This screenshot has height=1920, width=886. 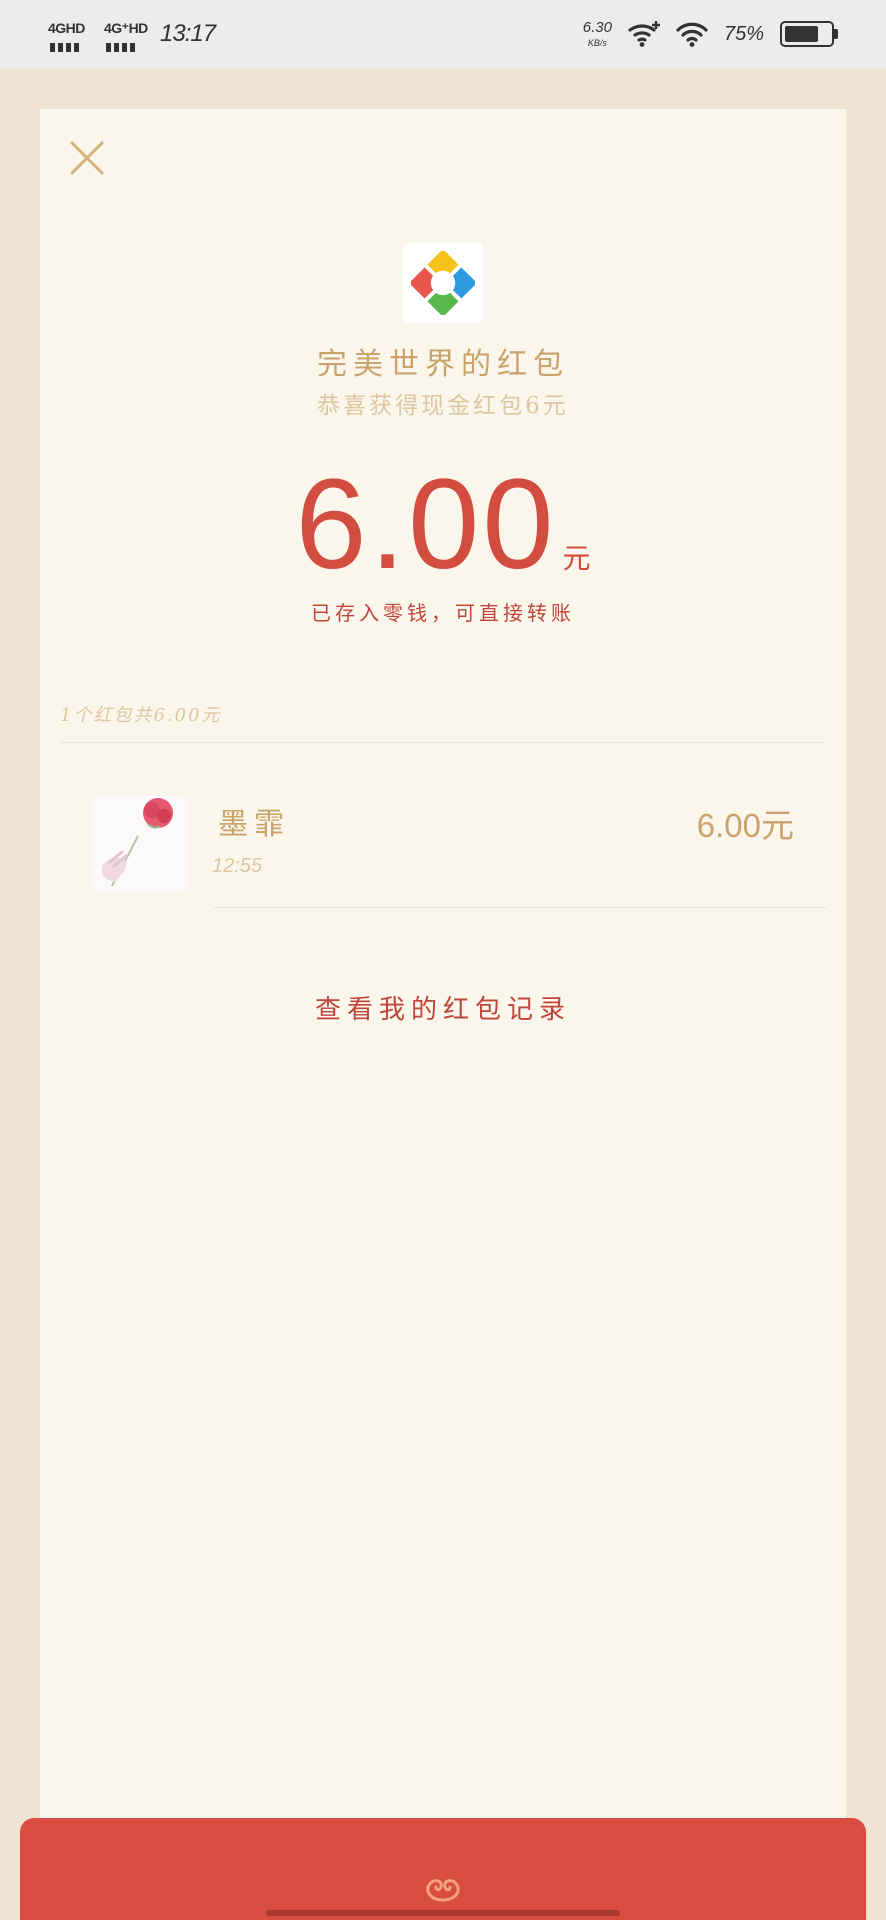 I want to click on cellular-signal-2: 4G⁺HD, so click(x=126, y=34).